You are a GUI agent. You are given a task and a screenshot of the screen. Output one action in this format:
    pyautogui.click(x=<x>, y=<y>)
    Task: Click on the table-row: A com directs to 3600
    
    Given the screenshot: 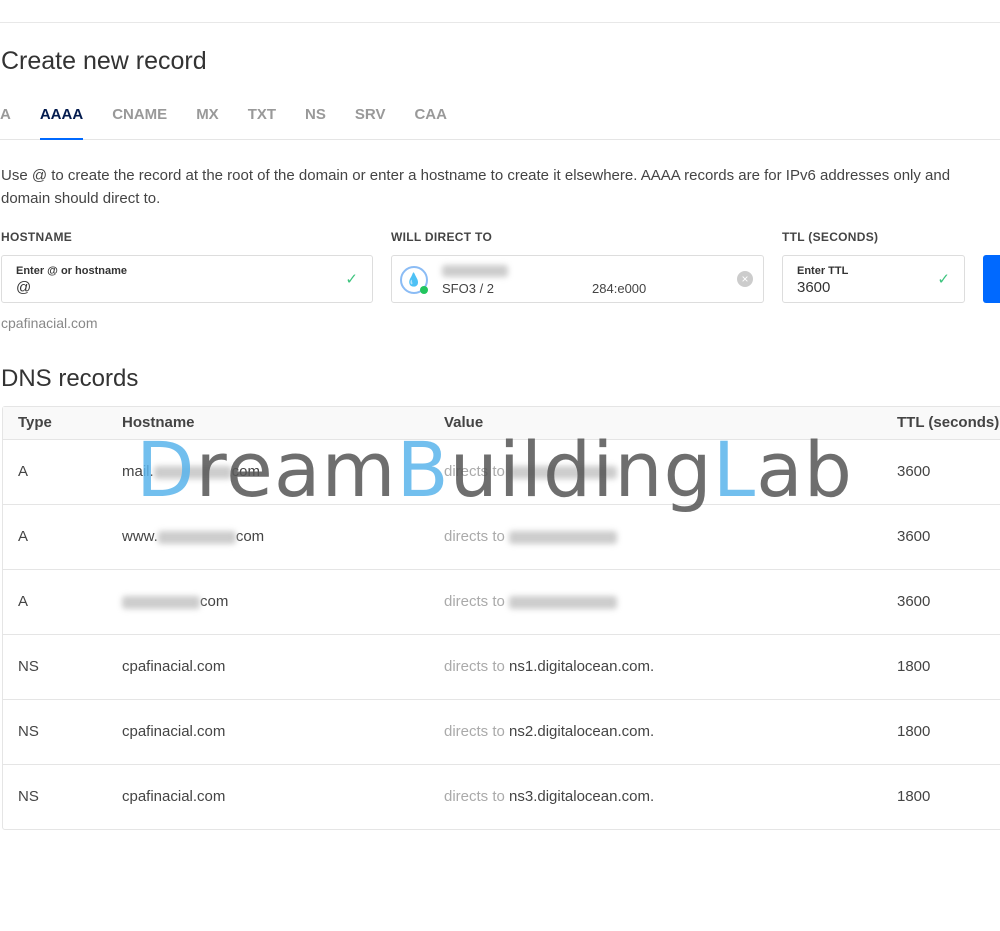 What is the action you would take?
    pyautogui.click(x=501, y=601)
    